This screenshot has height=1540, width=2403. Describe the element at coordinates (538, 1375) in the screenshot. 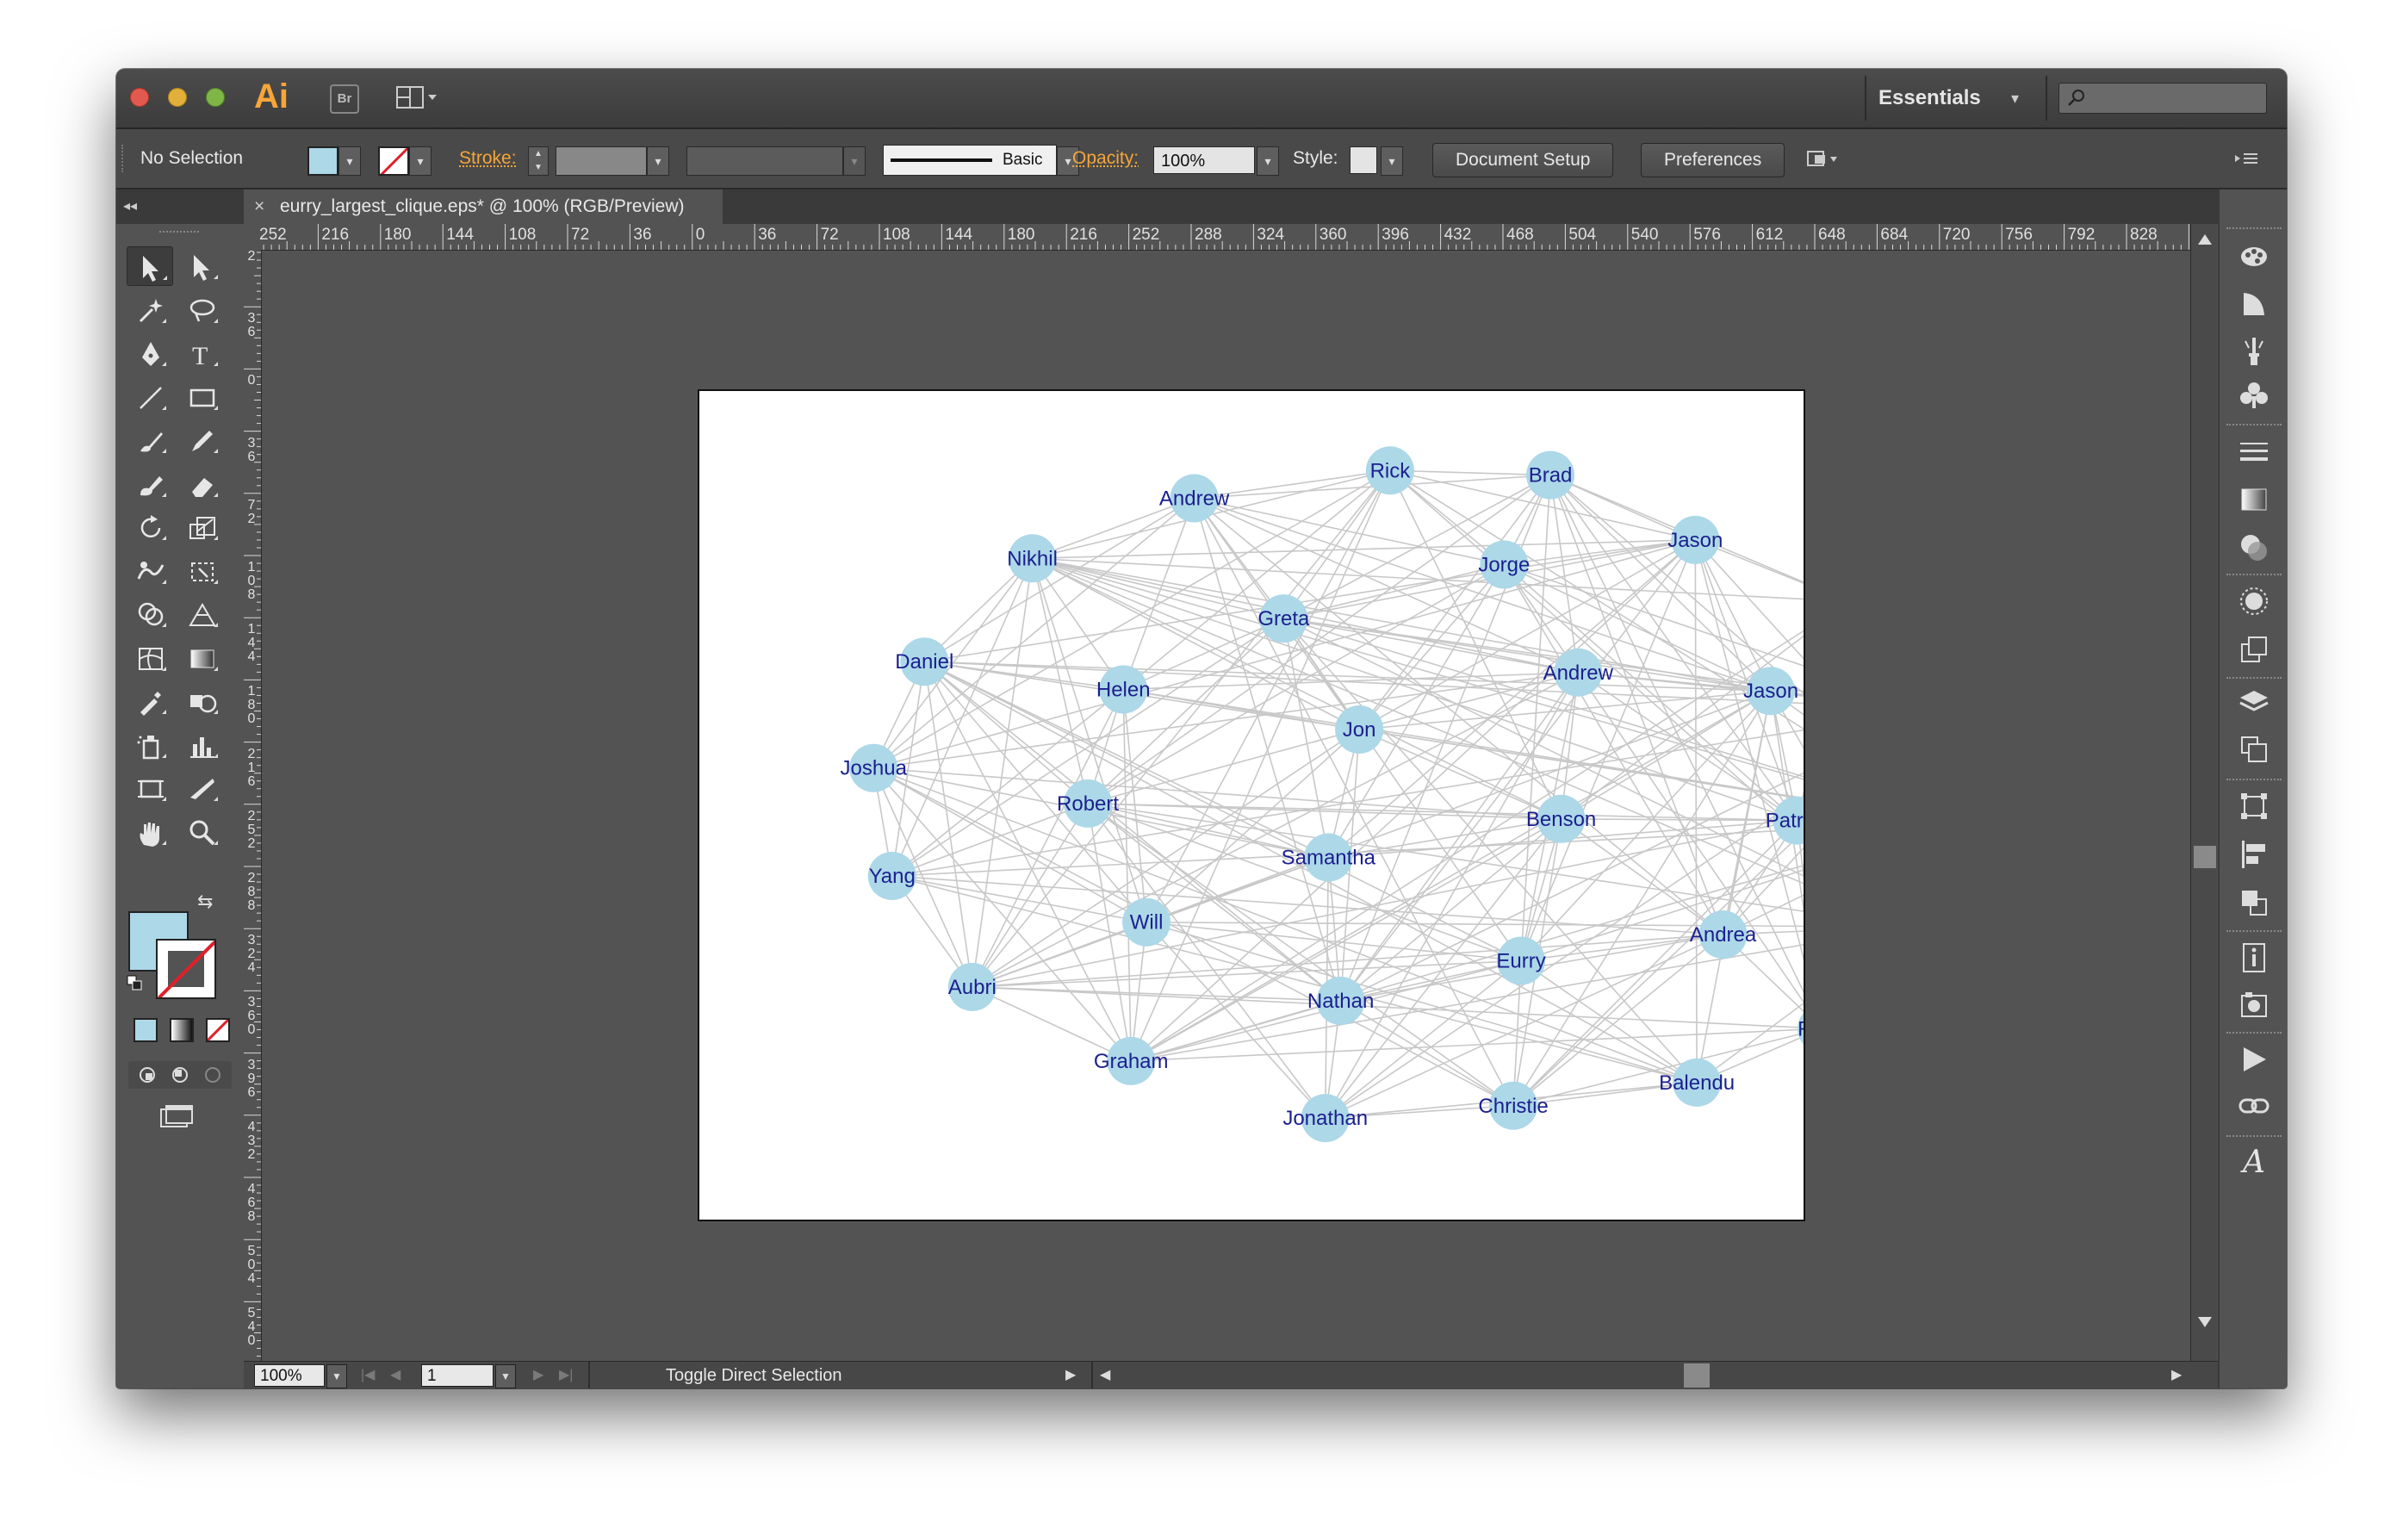

I see `next-artboard-icon: ▶` at that location.